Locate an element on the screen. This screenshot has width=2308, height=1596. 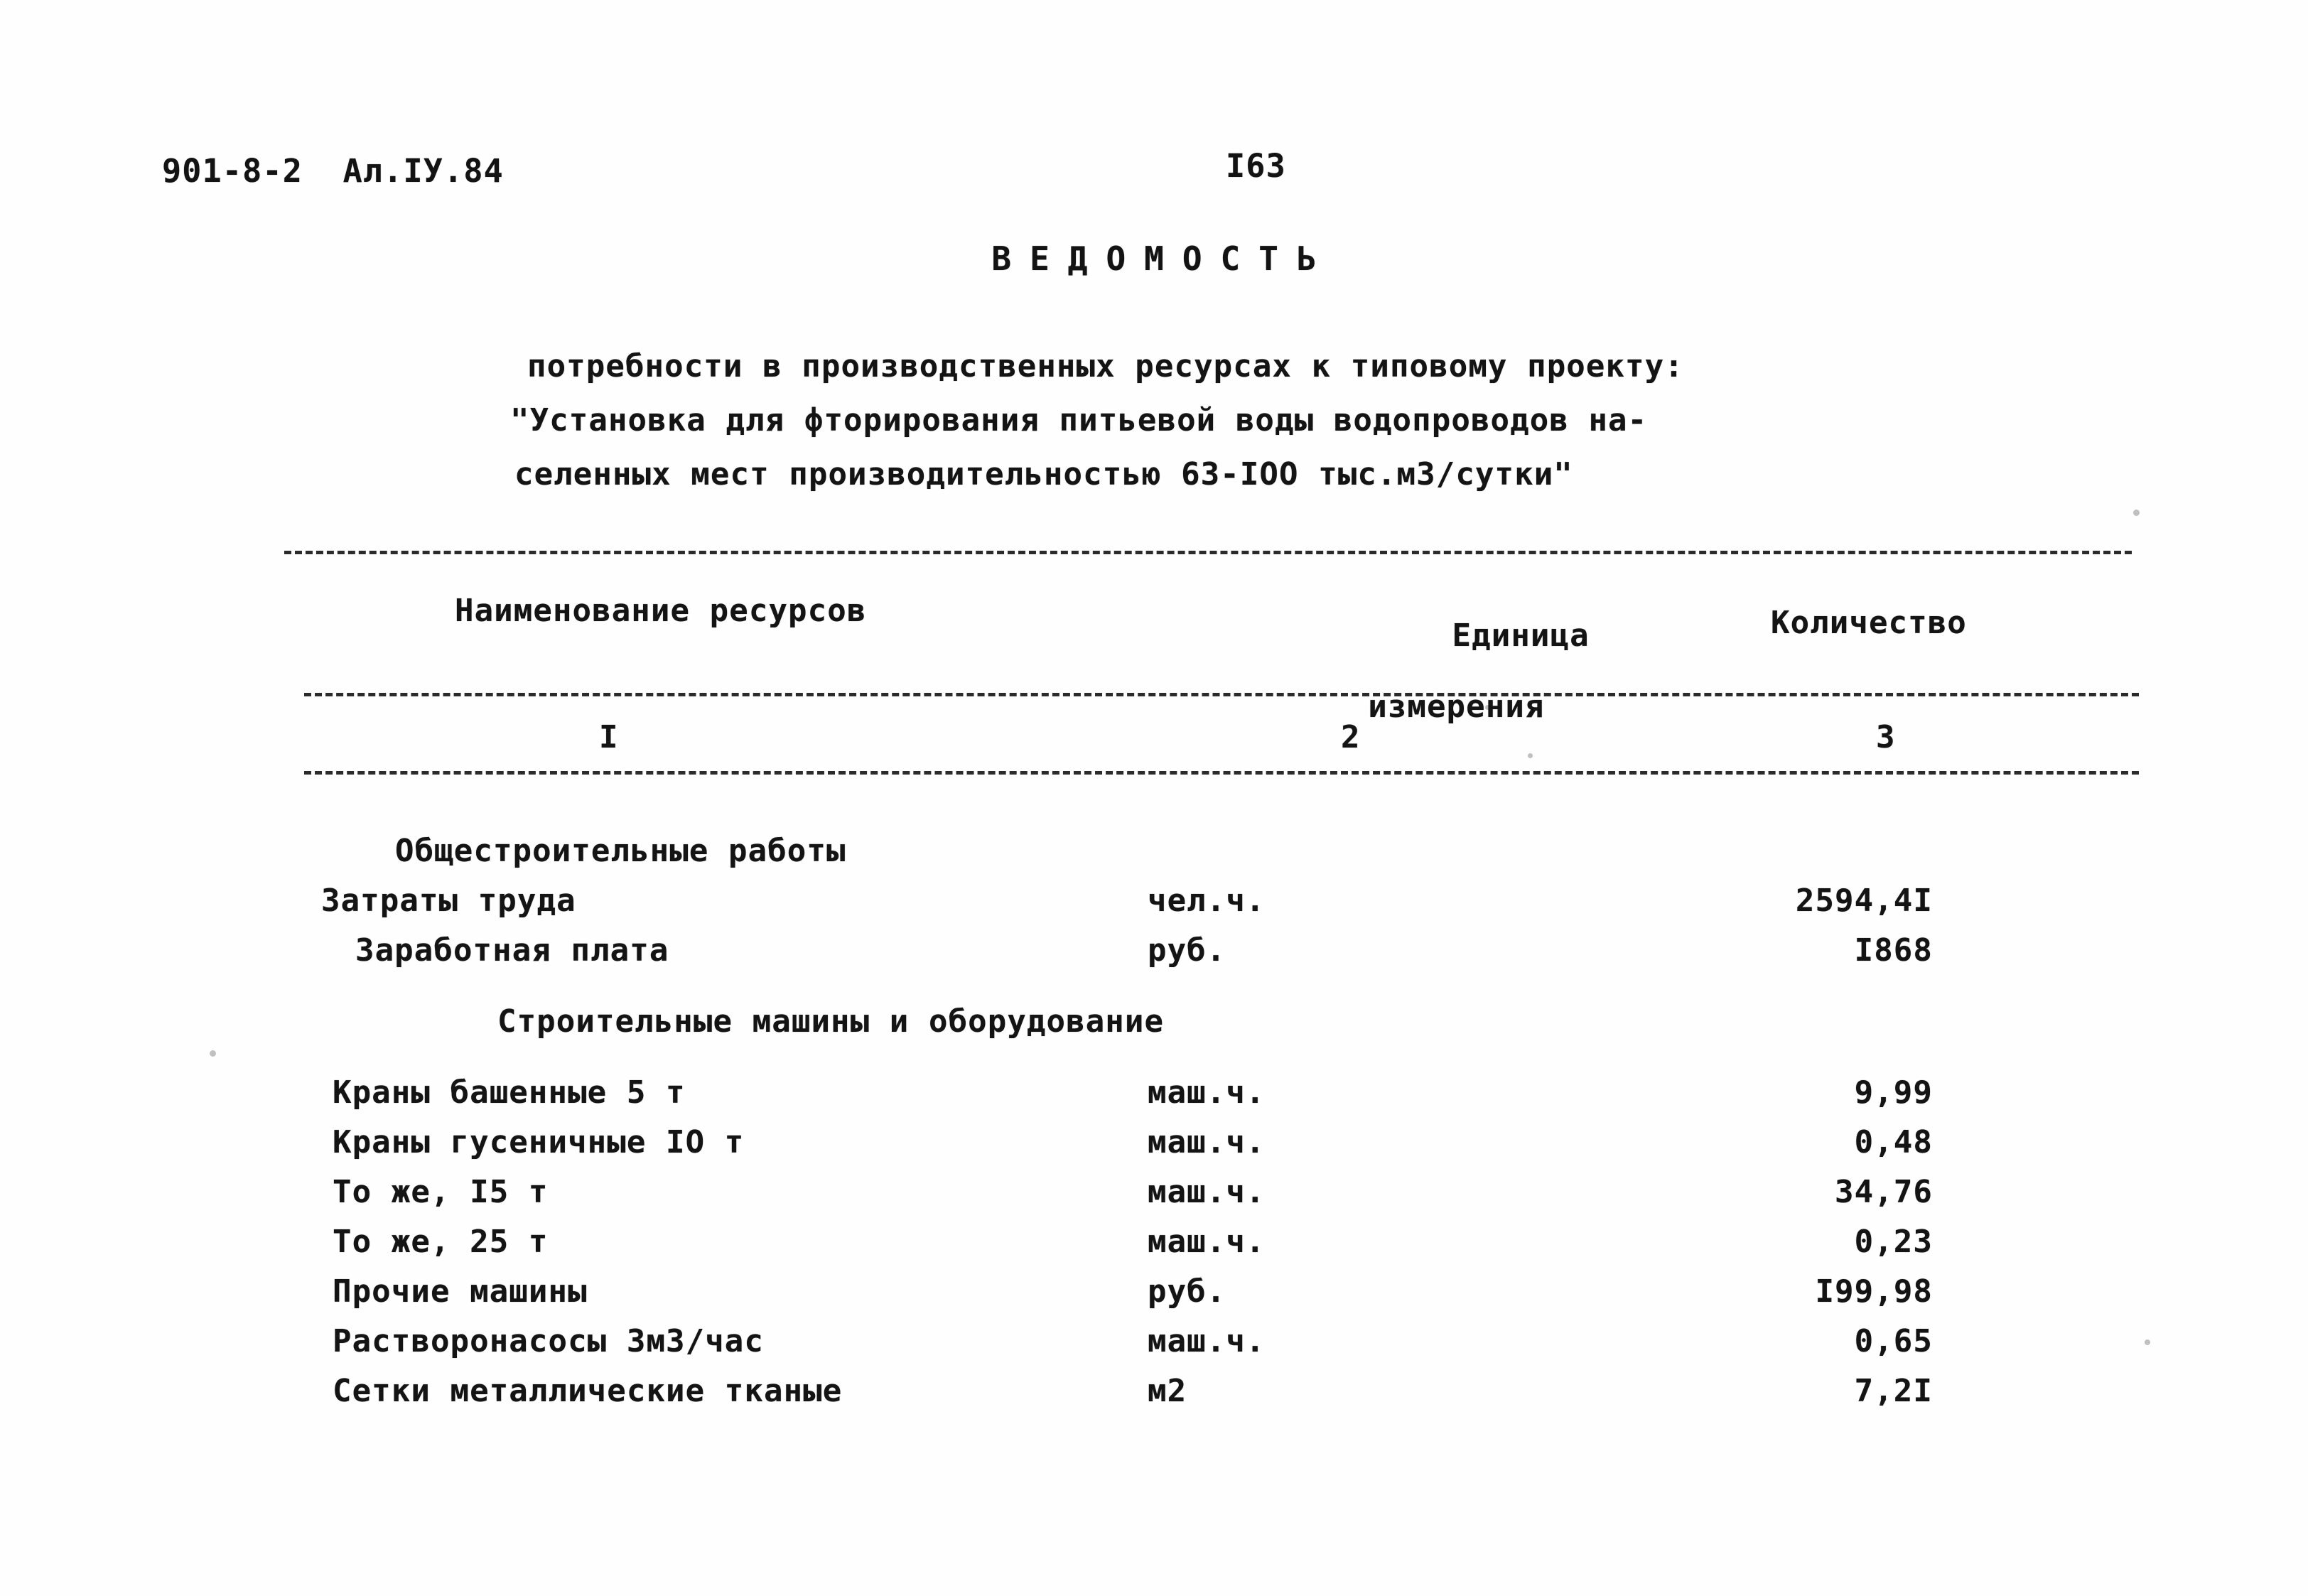
table-rule-middle is located at coordinates (1221, 695).